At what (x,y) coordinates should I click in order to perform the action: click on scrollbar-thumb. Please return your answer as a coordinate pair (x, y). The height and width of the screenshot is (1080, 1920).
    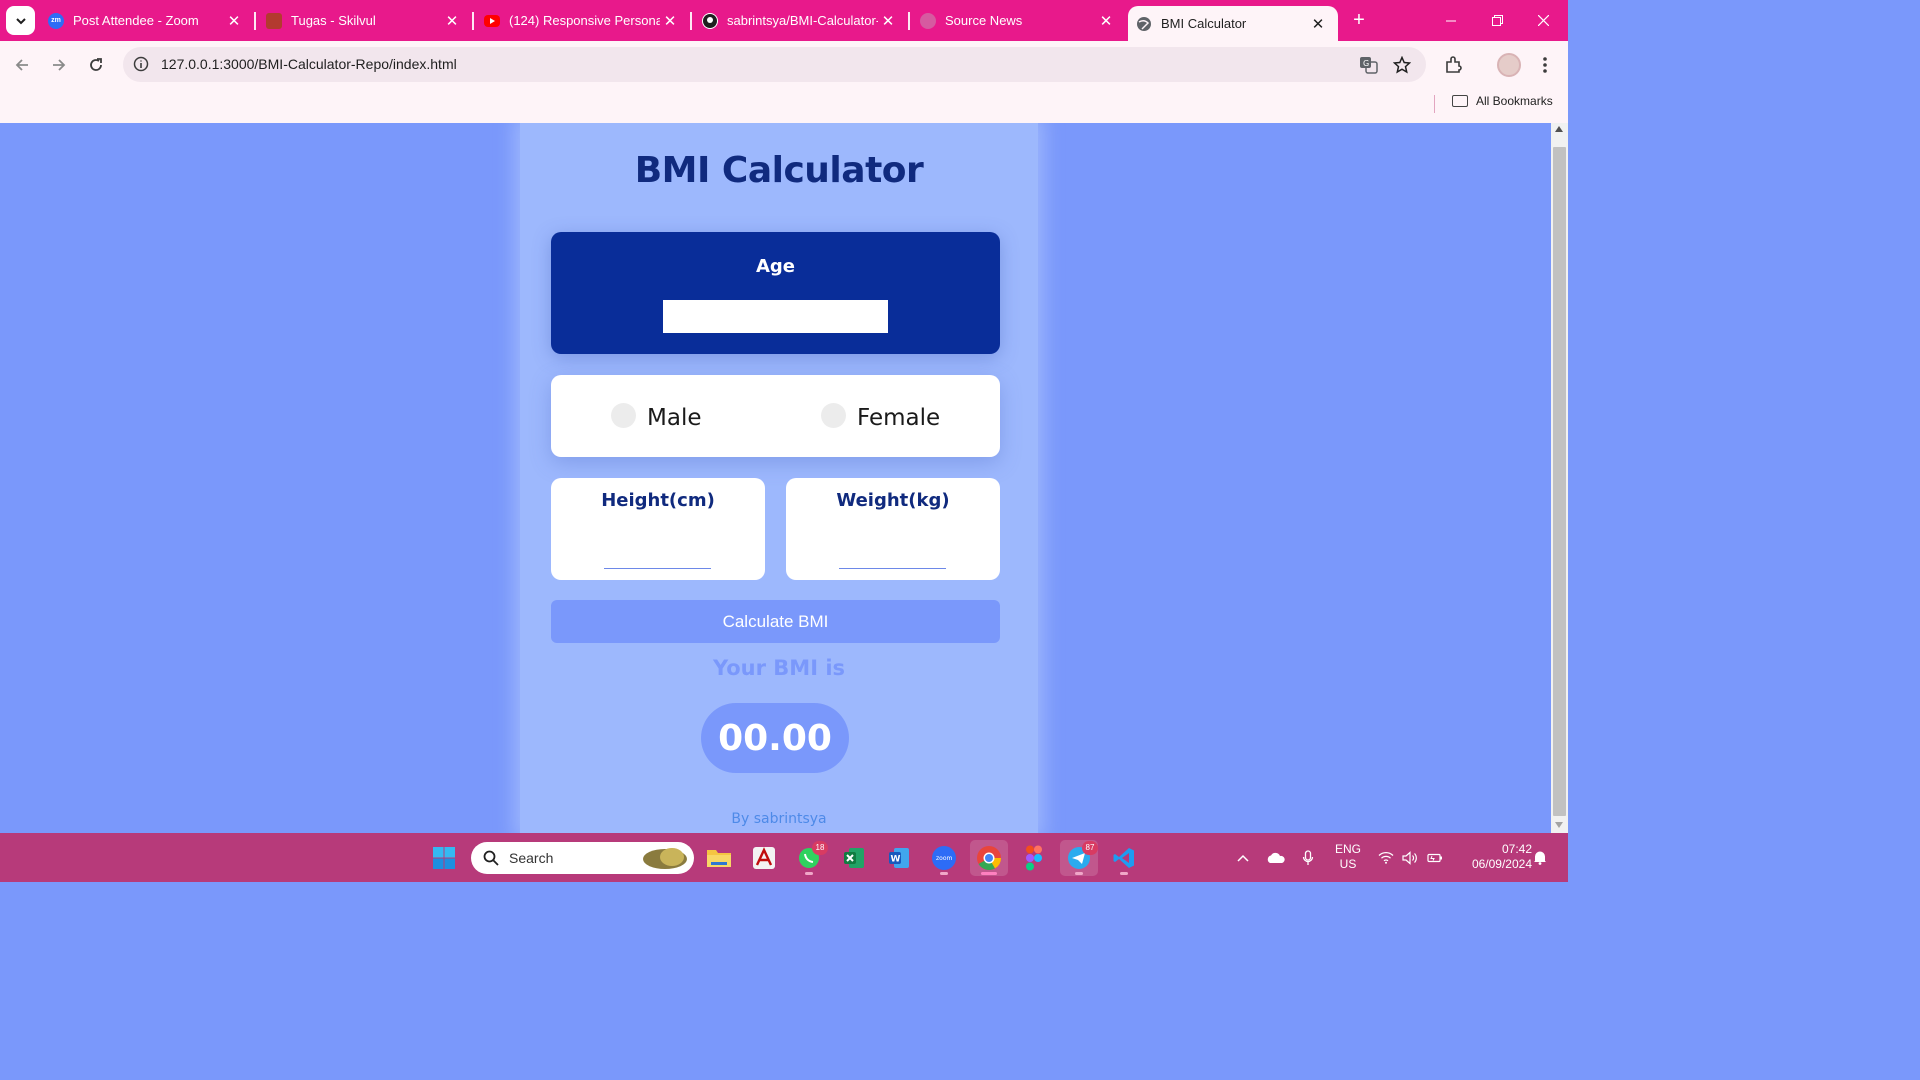
    Looking at the image, I should click on (1559, 481).